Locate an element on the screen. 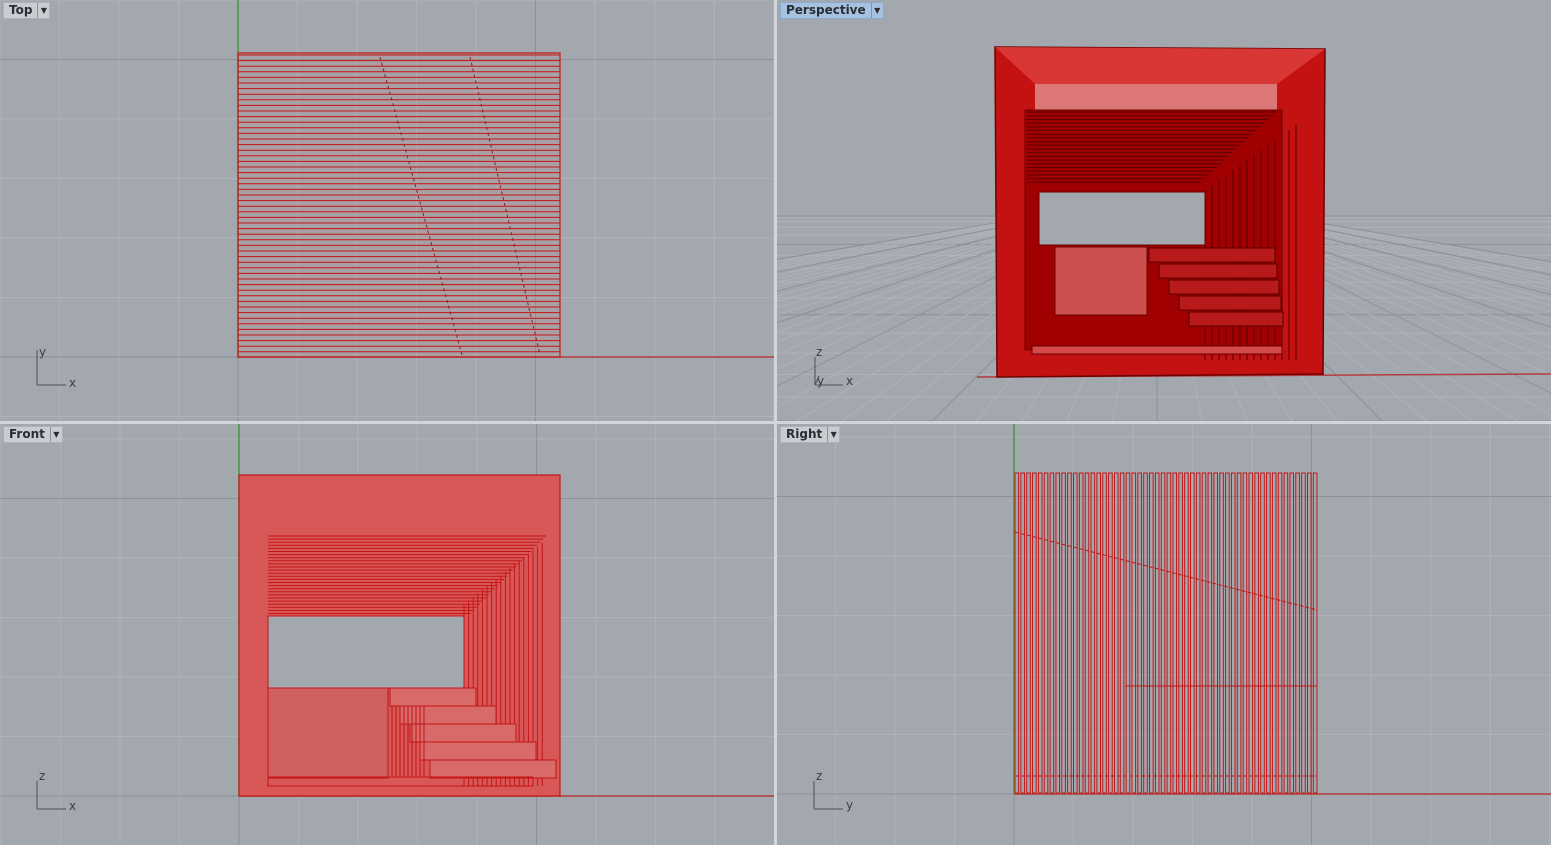  viewport-tab-front: Front ▼ is located at coordinates (33, 434).